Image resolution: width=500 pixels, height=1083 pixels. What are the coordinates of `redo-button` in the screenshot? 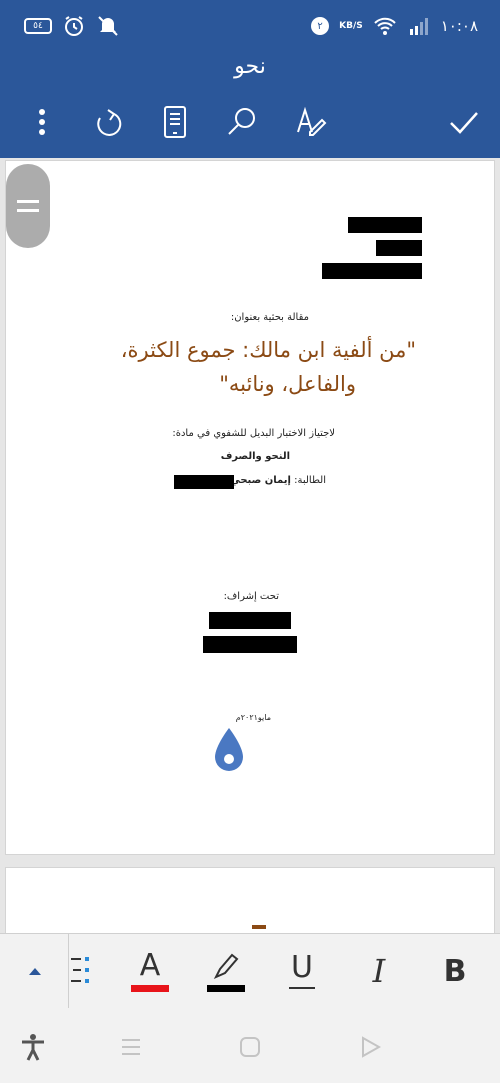 It's located at (108, 122).